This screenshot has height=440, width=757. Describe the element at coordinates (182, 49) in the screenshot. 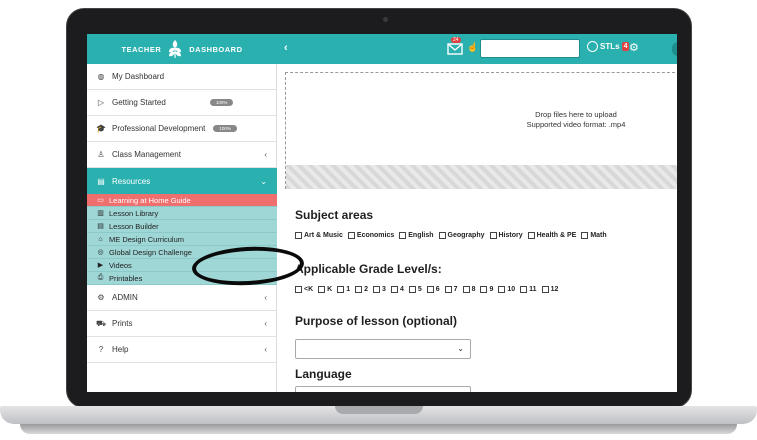

I see `brand-logo: TEACHER DASHBOARD` at that location.